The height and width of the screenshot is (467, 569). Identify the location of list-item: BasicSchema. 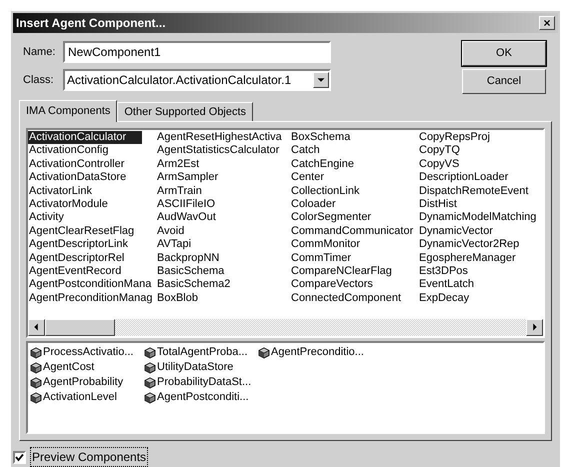
(190, 271).